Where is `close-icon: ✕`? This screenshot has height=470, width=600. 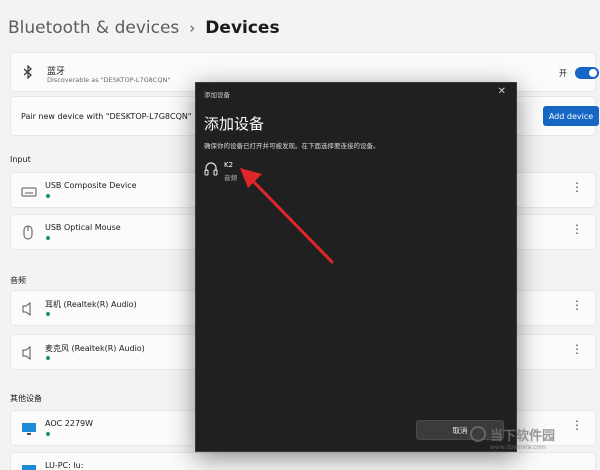
close-icon: ✕ is located at coordinates (502, 91).